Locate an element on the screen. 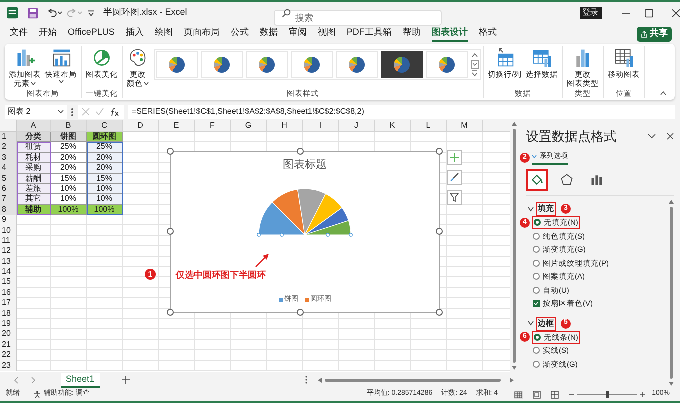  table-cell: 其它 is located at coordinates (34, 199).